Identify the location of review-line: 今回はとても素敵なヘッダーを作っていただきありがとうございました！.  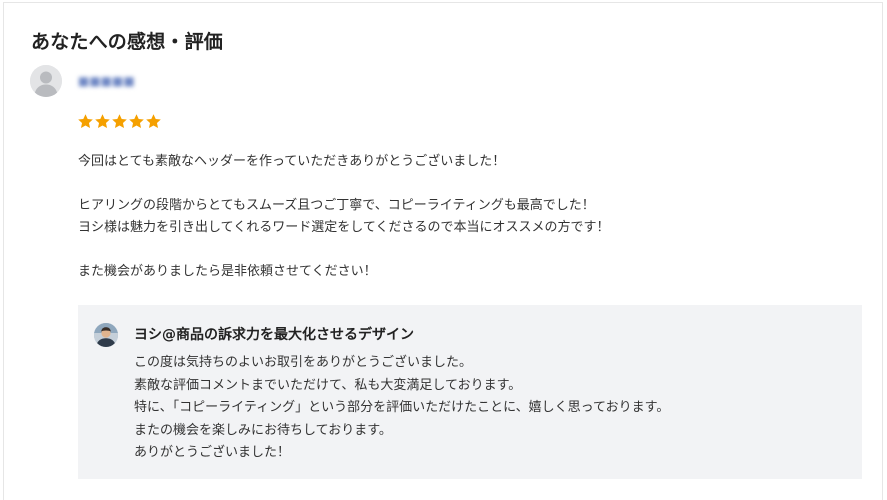
(292, 161).